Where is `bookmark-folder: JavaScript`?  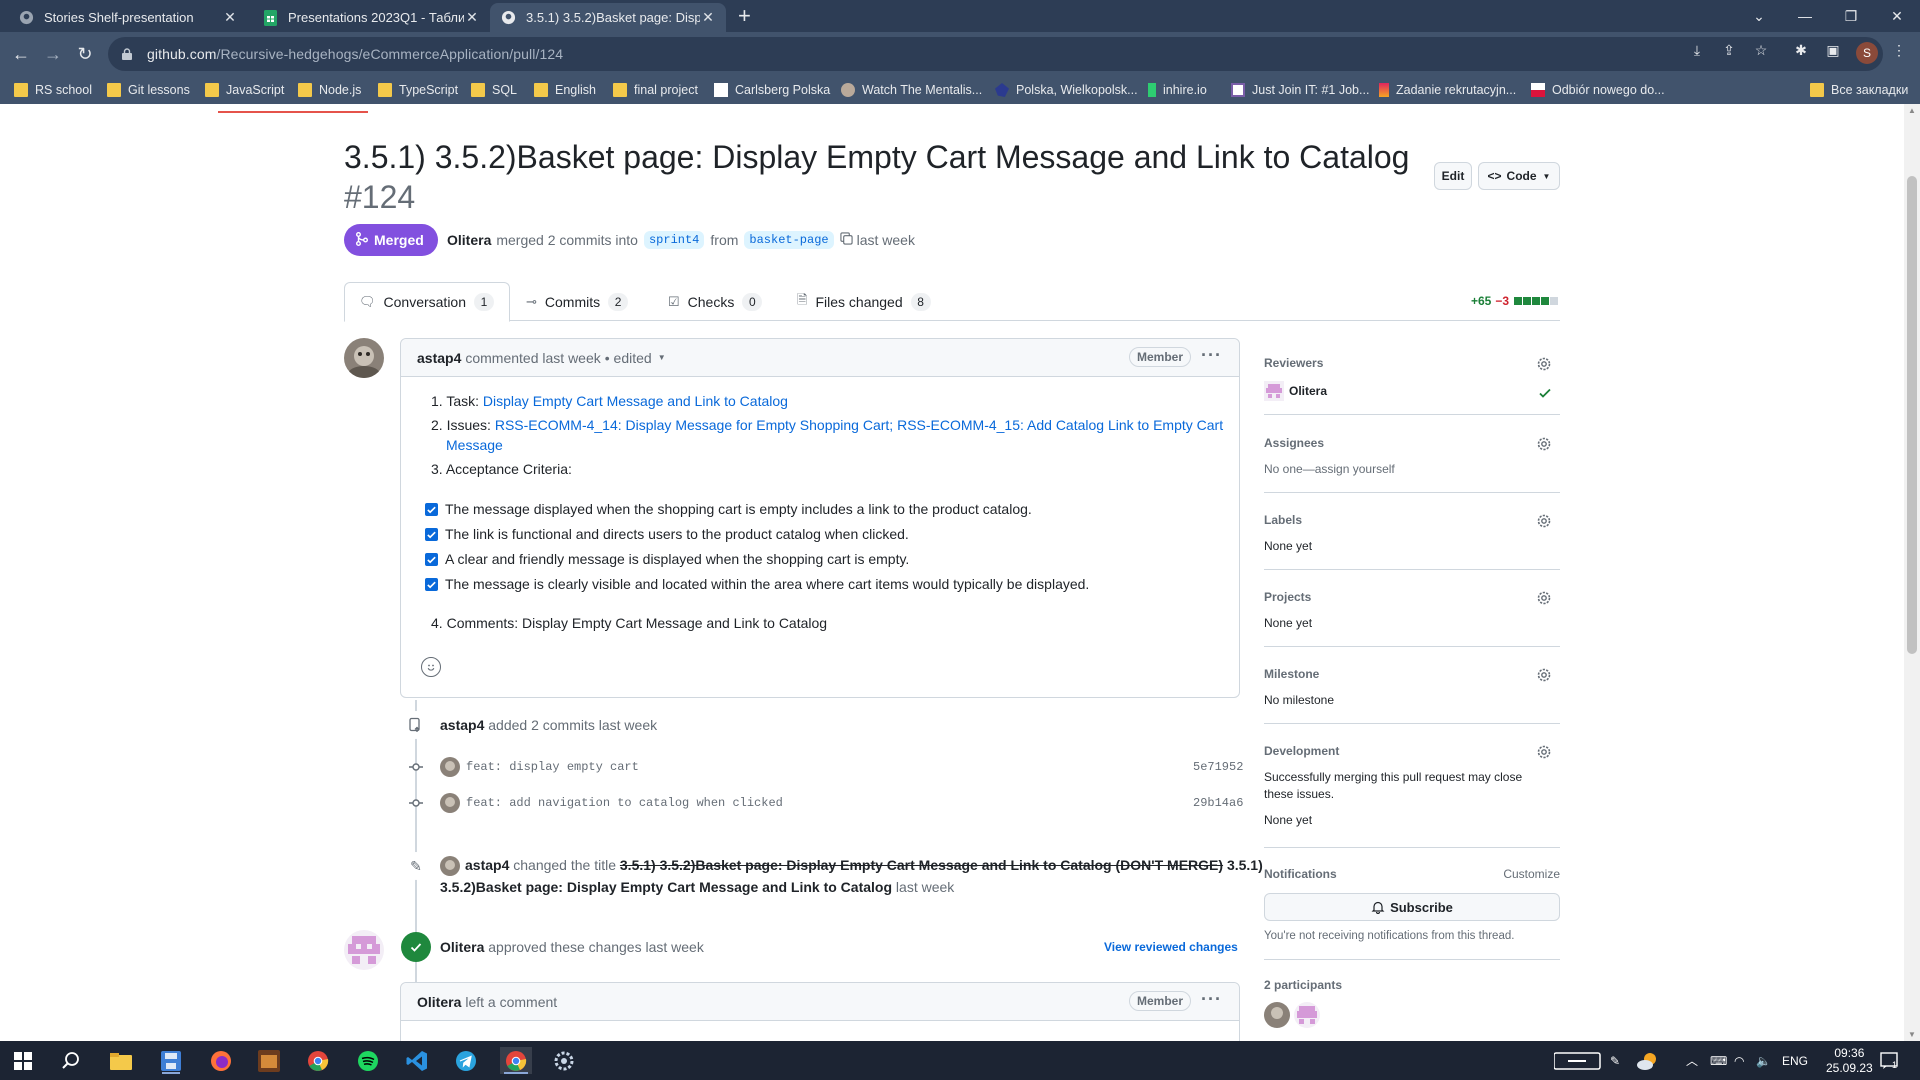 bookmark-folder: JavaScript is located at coordinates (244, 90).